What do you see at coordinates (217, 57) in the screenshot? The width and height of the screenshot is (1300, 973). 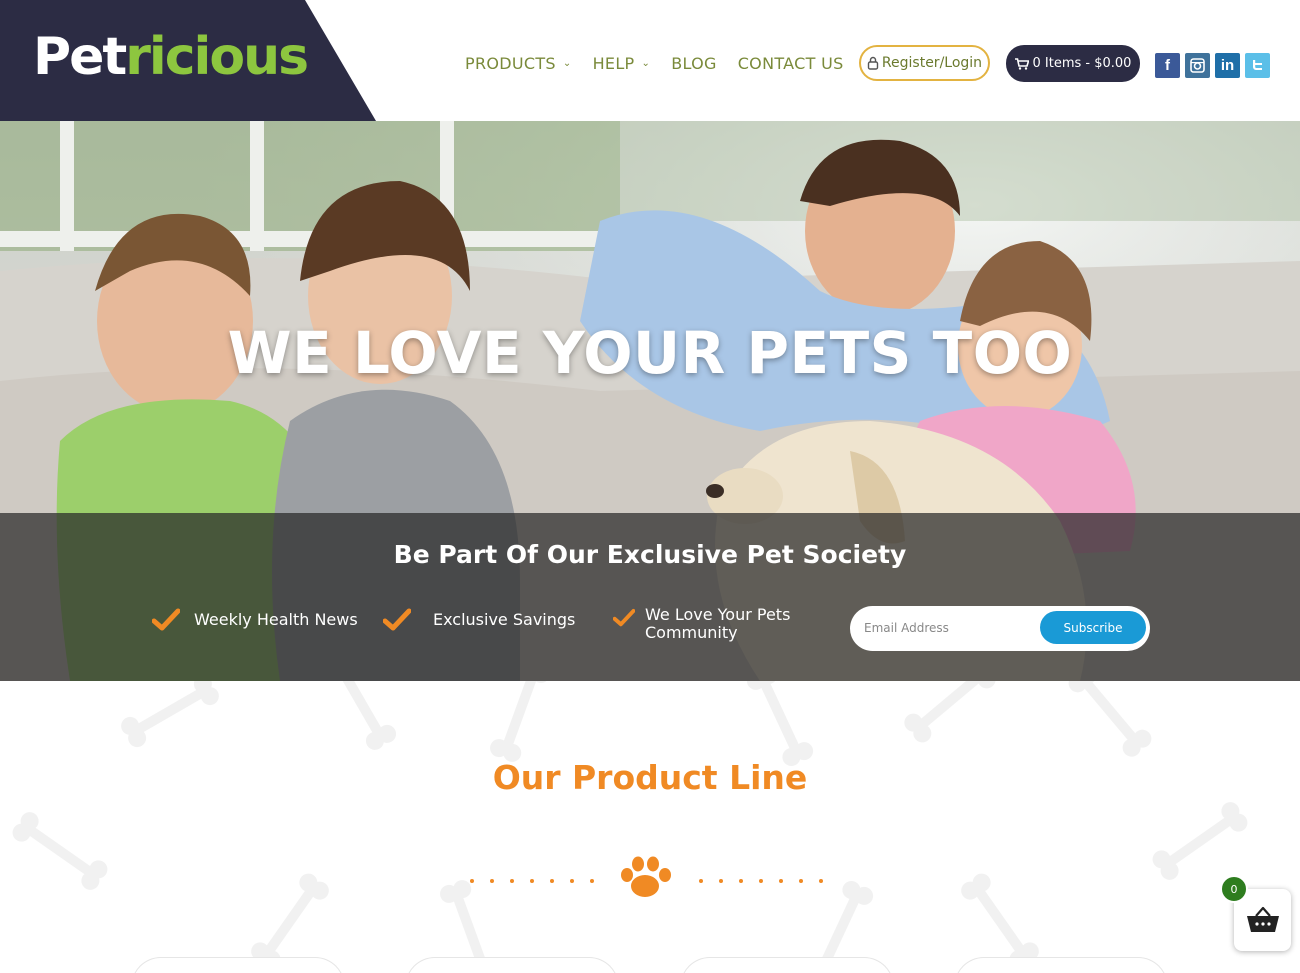 I see `logo-text-ricious: ricious` at bounding box center [217, 57].